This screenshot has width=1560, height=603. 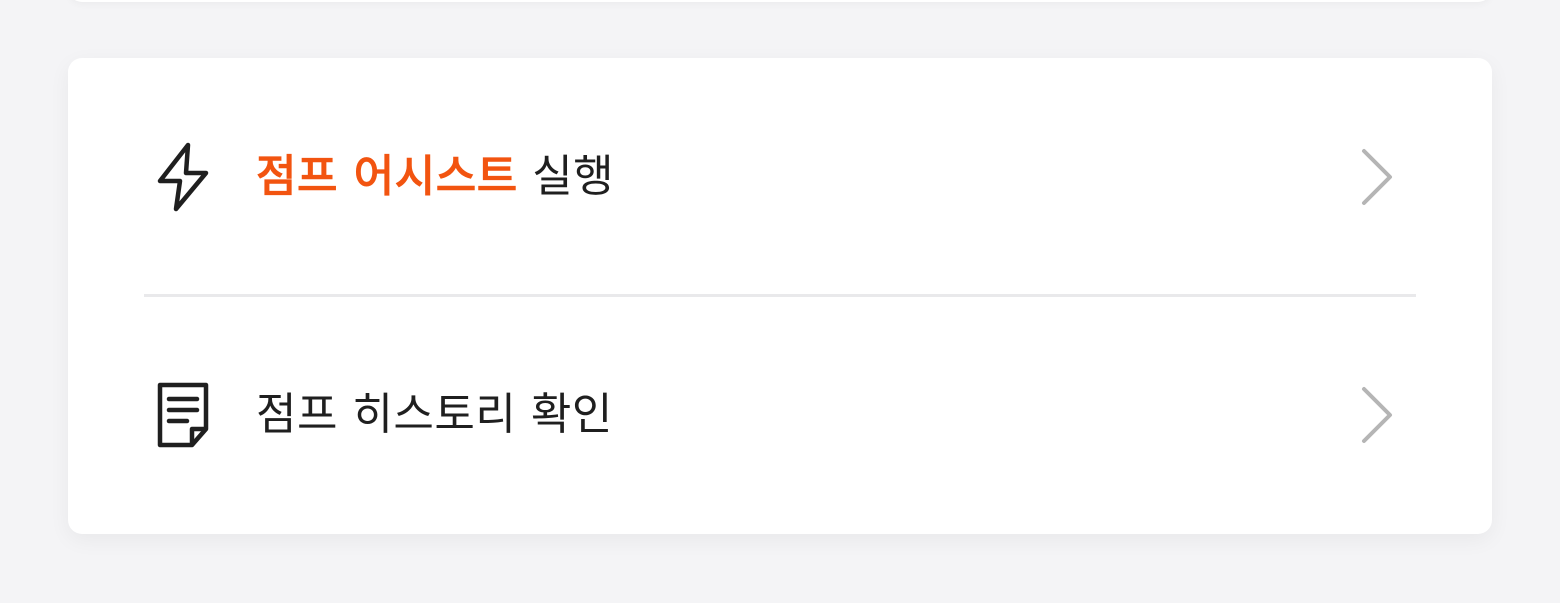 I want to click on lightning-icon, so click(x=183, y=177).